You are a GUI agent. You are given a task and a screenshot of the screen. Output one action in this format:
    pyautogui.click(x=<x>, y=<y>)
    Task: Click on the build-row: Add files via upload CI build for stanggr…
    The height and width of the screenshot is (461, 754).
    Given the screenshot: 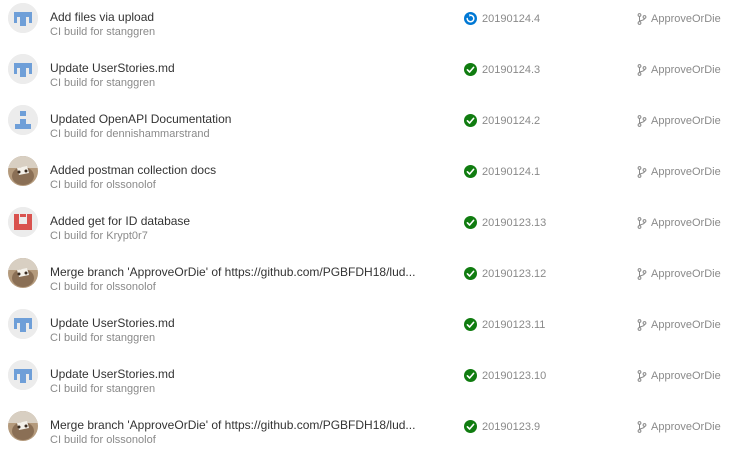 What is the action you would take?
    pyautogui.click(x=377, y=25)
    